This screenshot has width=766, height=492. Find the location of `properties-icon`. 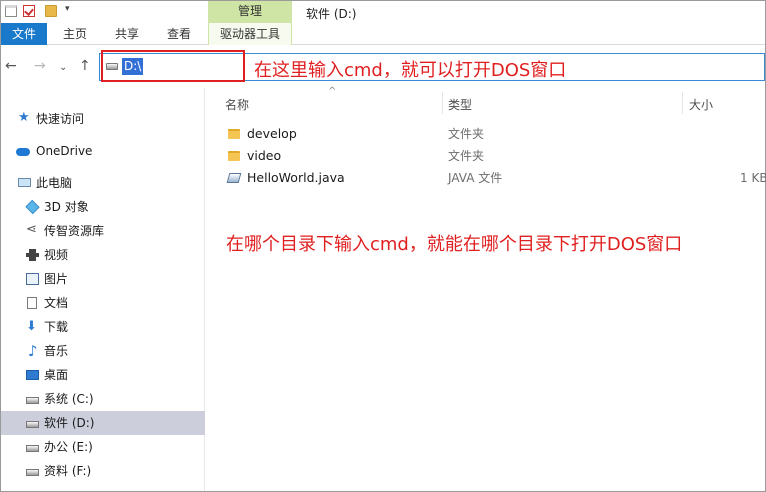

properties-icon is located at coordinates (11, 11).